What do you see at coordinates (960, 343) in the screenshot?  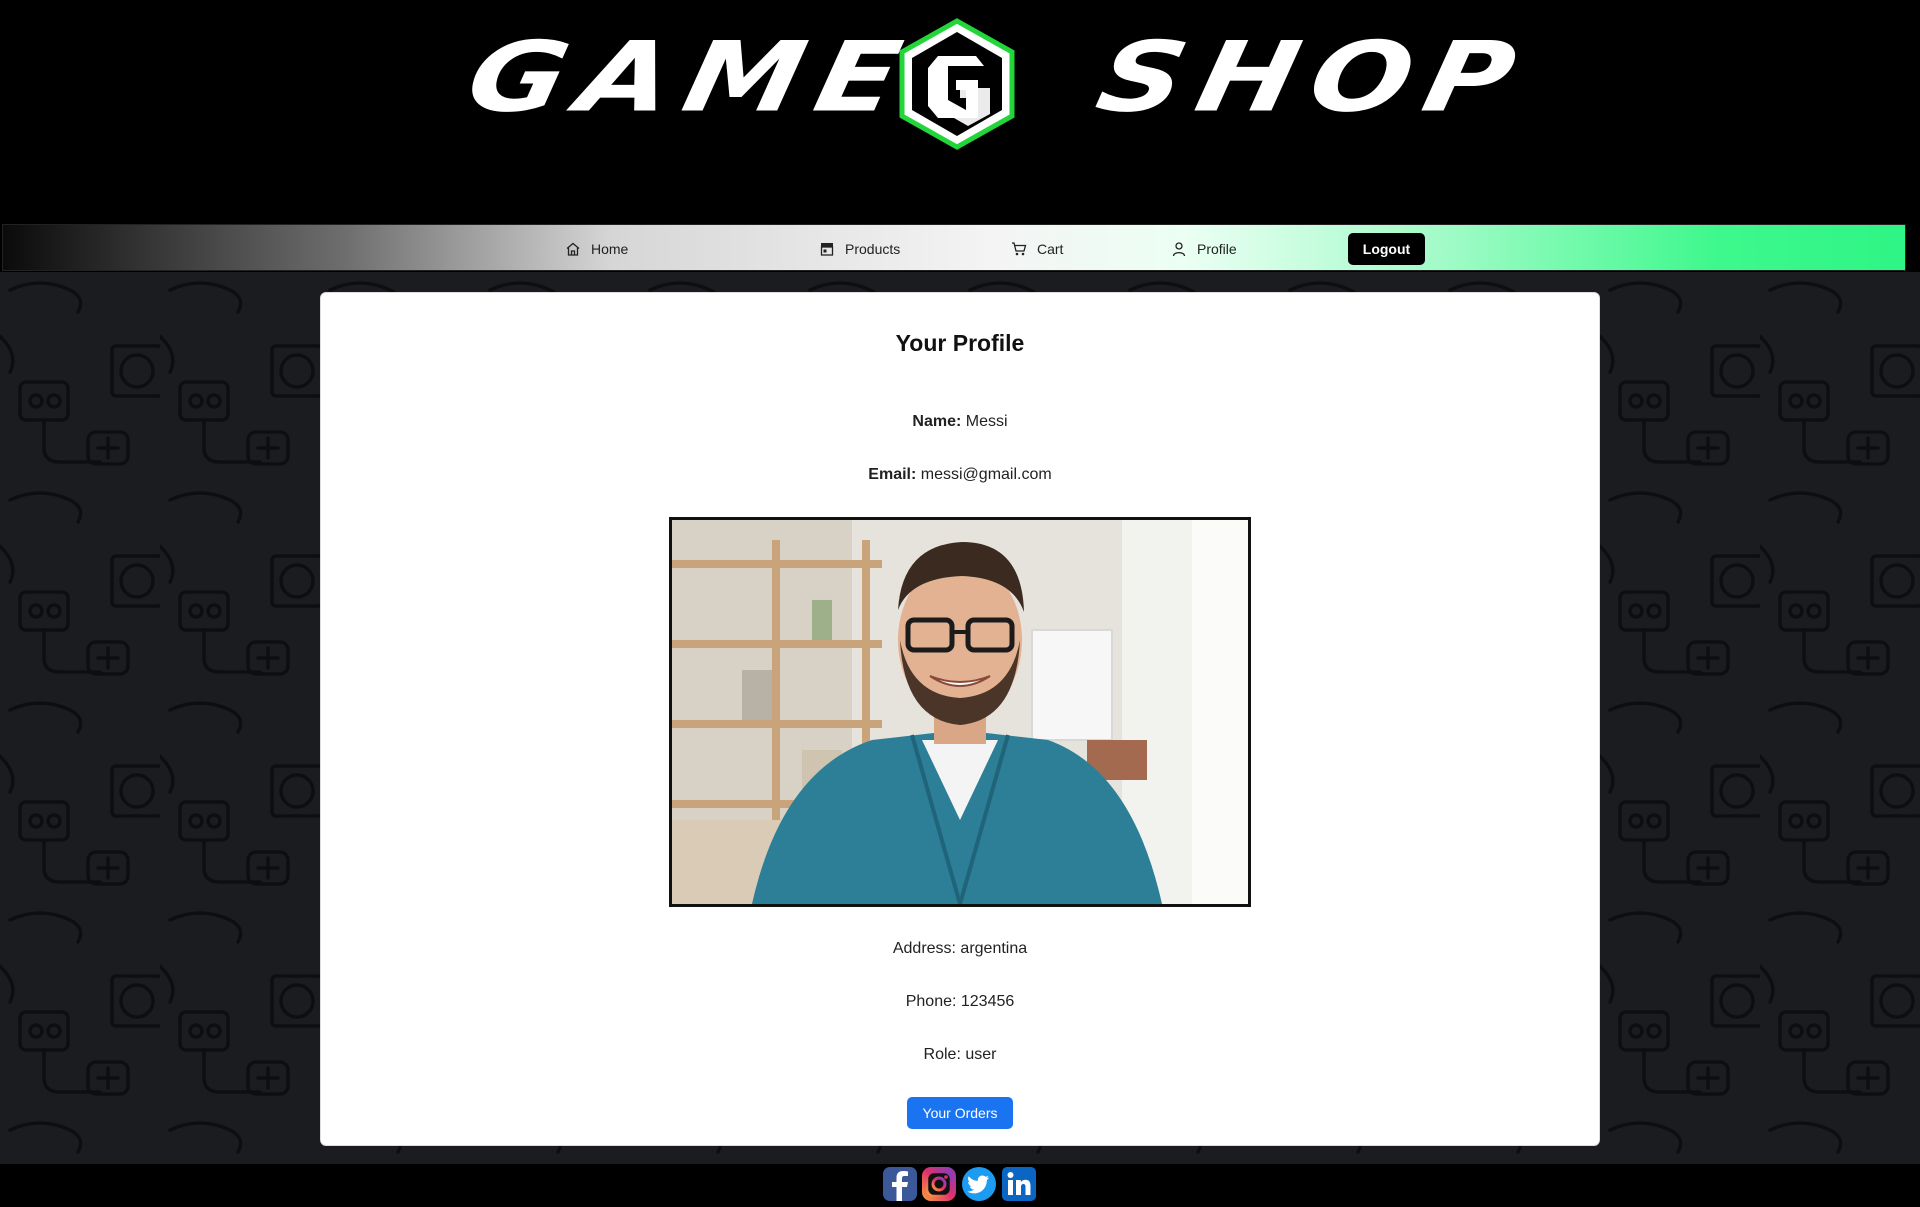 I see `page-title: Your Profile` at bounding box center [960, 343].